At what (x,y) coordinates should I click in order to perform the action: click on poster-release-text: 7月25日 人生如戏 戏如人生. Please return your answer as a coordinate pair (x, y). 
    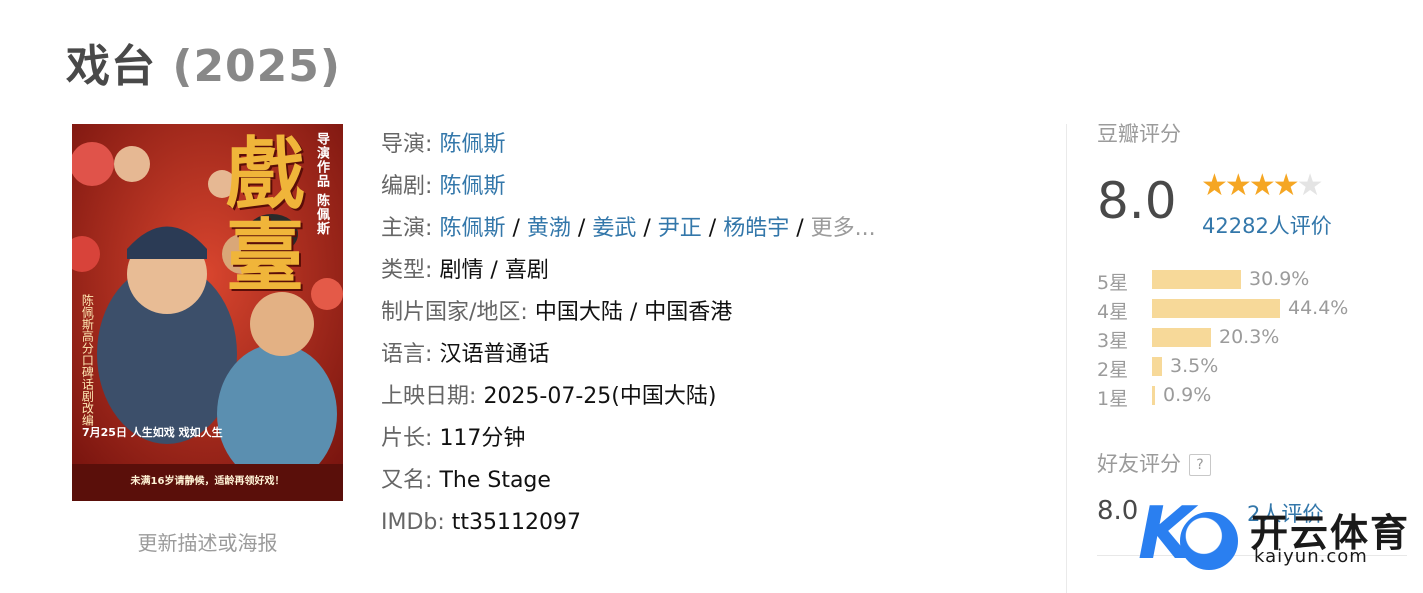
    Looking at the image, I should click on (152, 432).